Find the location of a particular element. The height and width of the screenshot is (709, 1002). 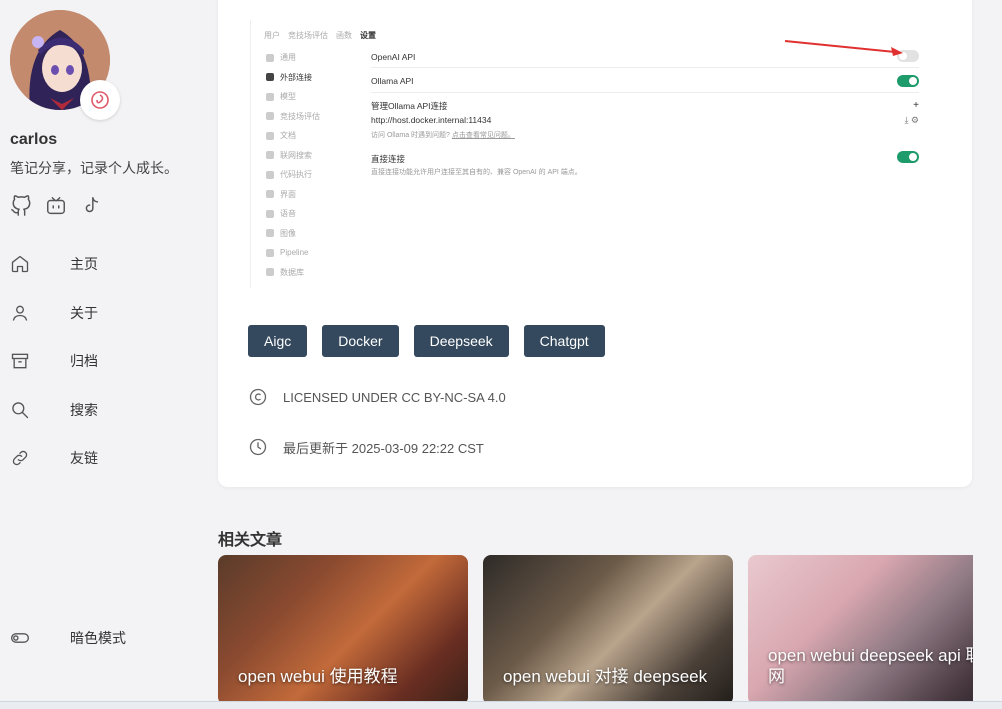

ollama-hint: 访问 Ollama 时遇到问题? 点击查看常见问题。 is located at coordinates (443, 135).